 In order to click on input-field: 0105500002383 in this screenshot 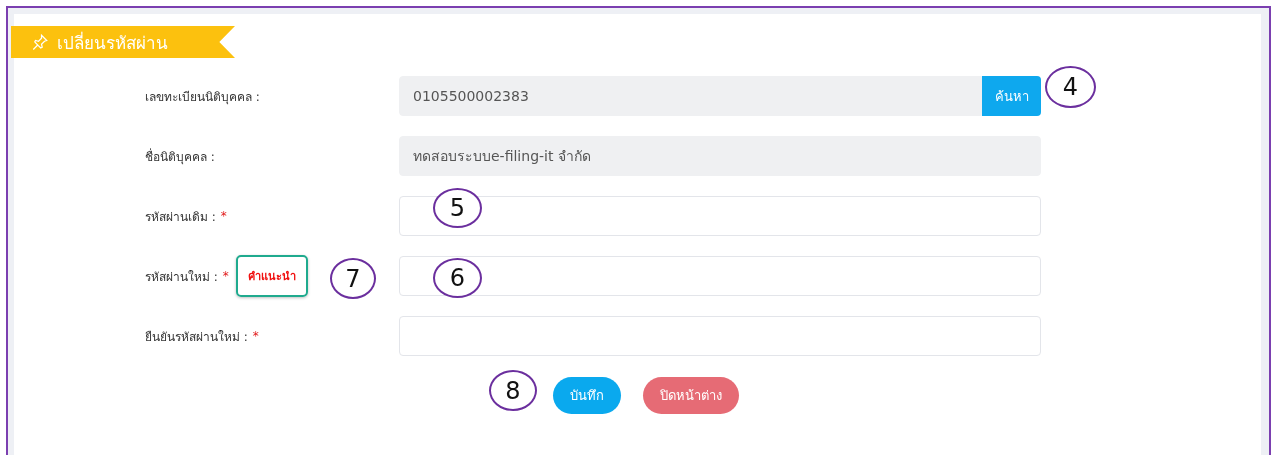, I will do `click(690, 96)`.